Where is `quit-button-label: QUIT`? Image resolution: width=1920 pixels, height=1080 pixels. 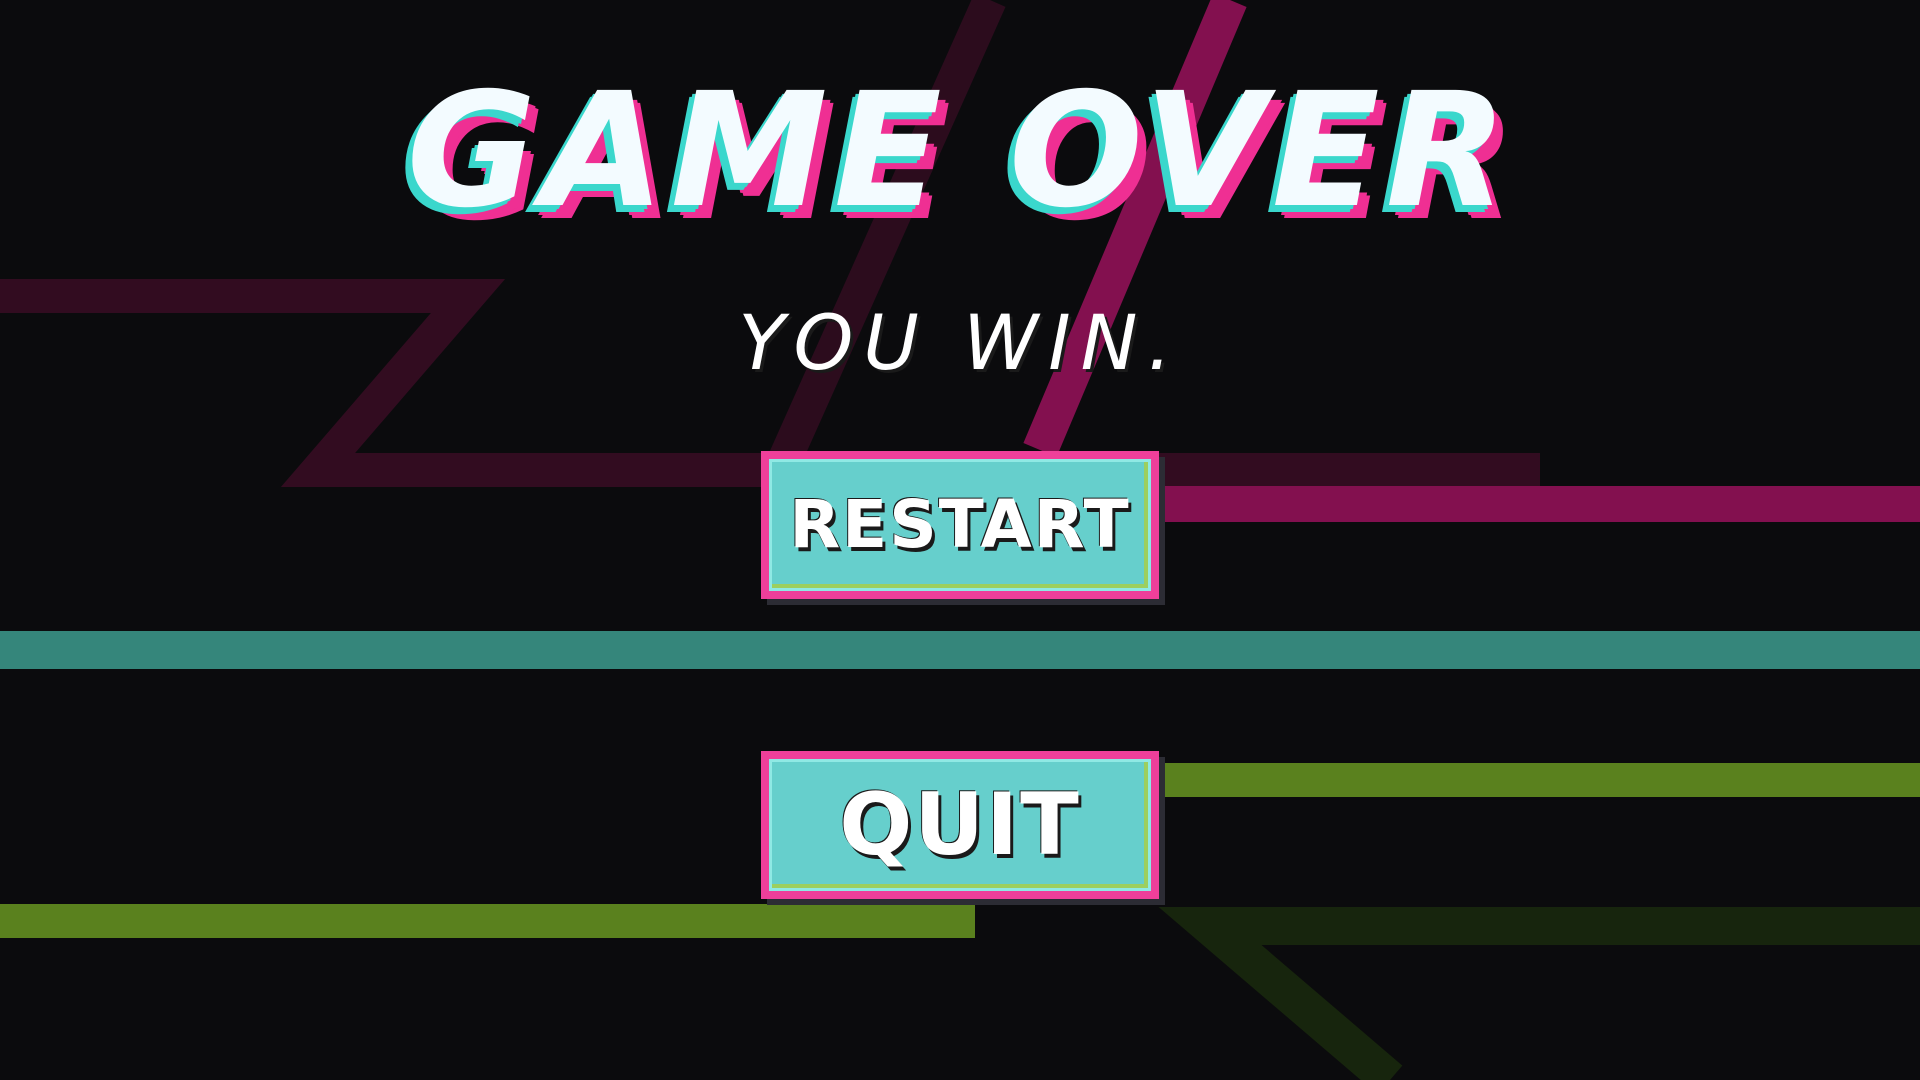 quit-button-label: QUIT is located at coordinates (960, 825).